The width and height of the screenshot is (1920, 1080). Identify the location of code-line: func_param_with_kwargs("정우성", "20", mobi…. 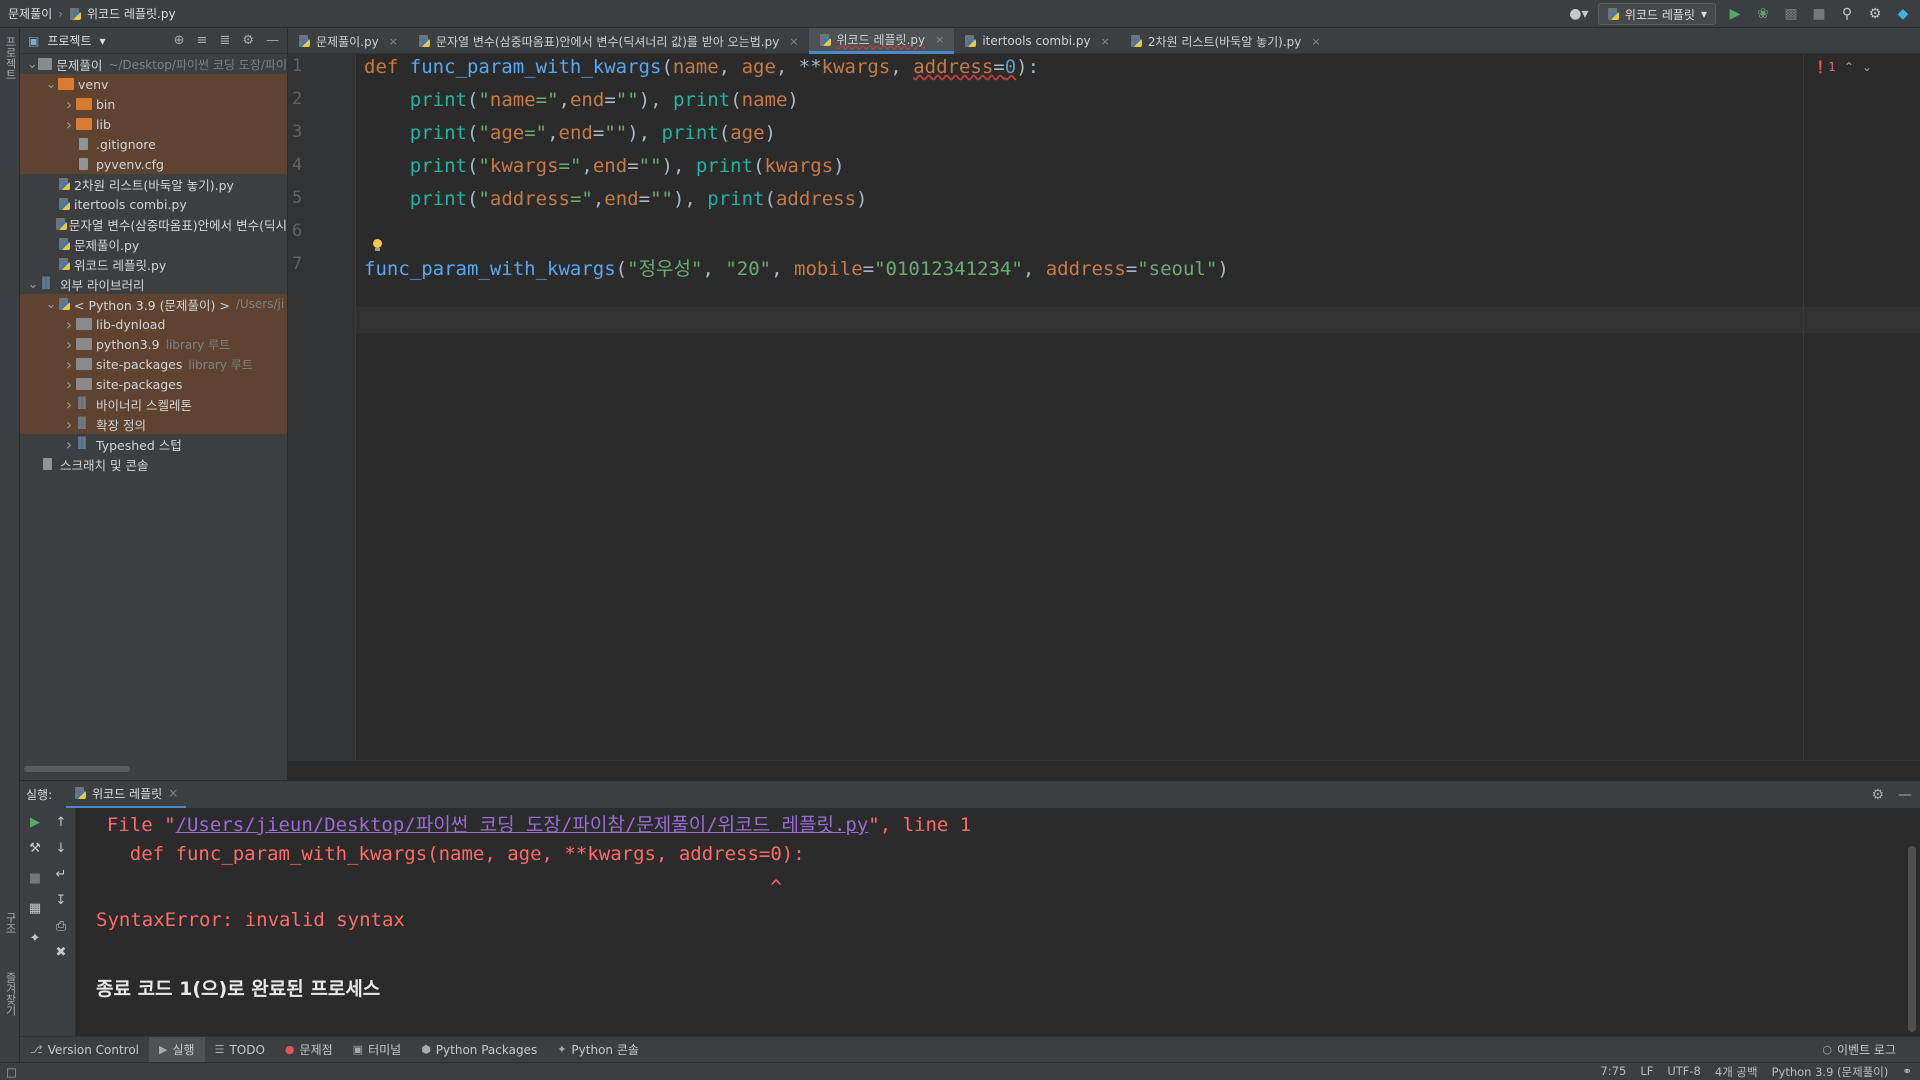
(796, 267).